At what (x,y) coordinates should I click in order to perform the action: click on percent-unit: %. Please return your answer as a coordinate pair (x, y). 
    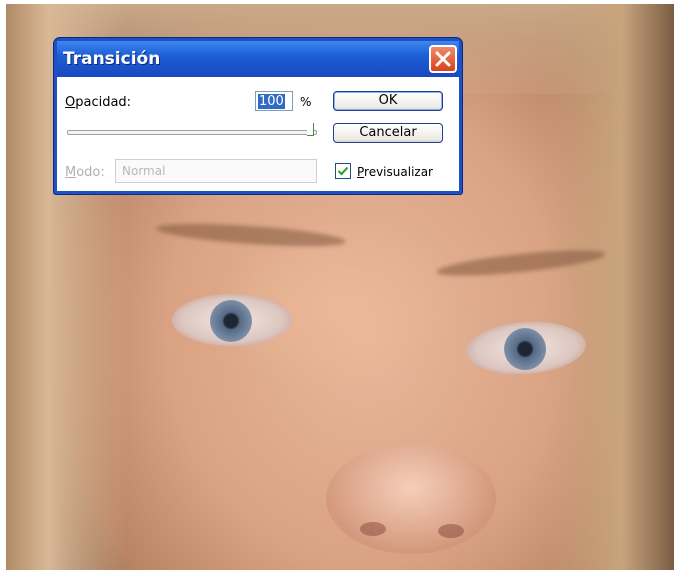
    Looking at the image, I should click on (306, 102).